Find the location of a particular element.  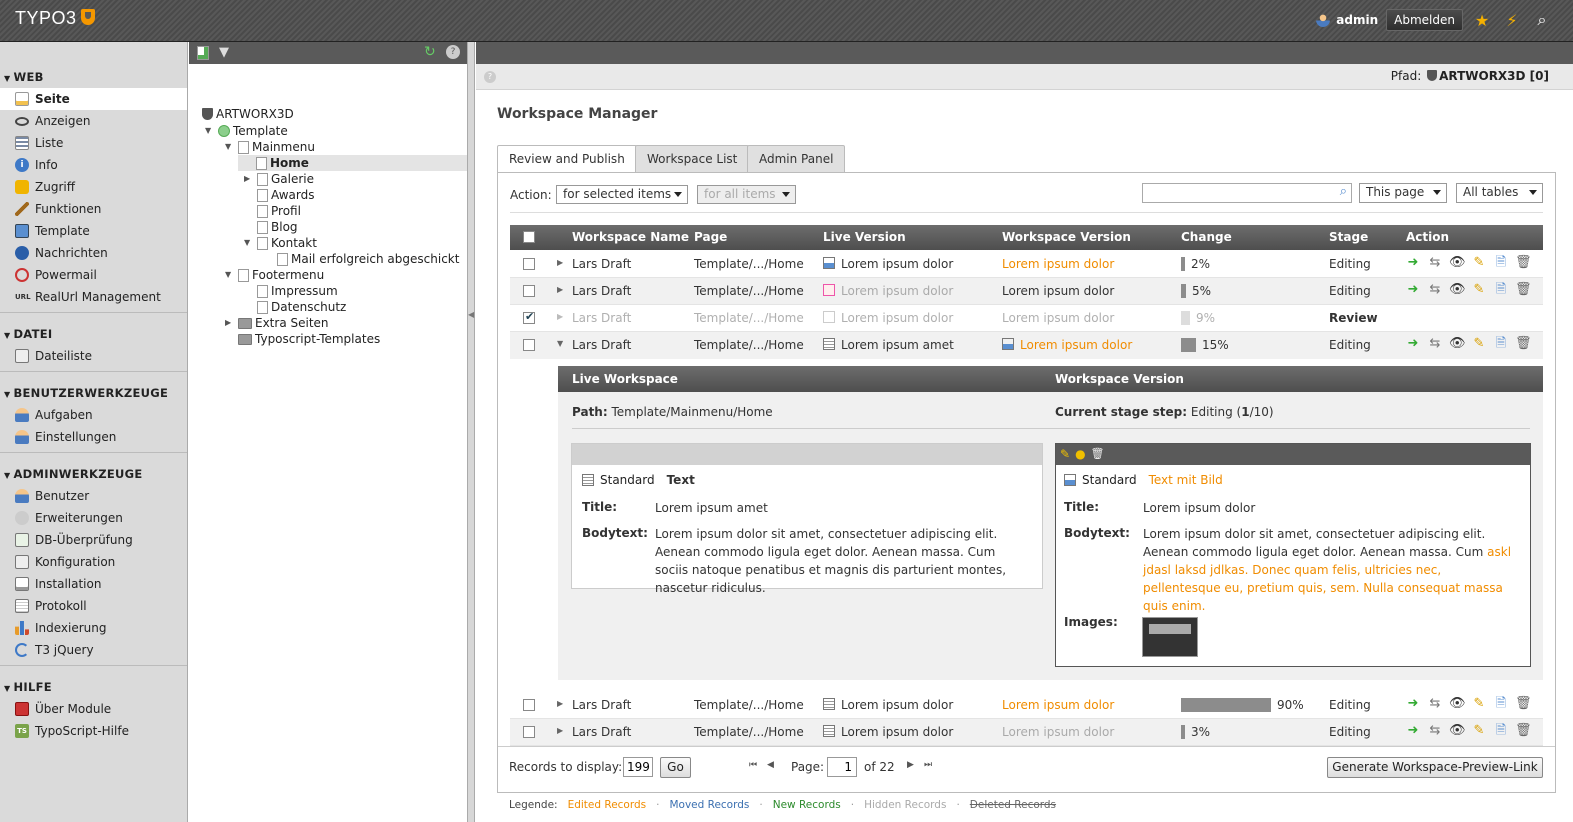

module-ueber-module: Über Module is located at coordinates (93, 709).